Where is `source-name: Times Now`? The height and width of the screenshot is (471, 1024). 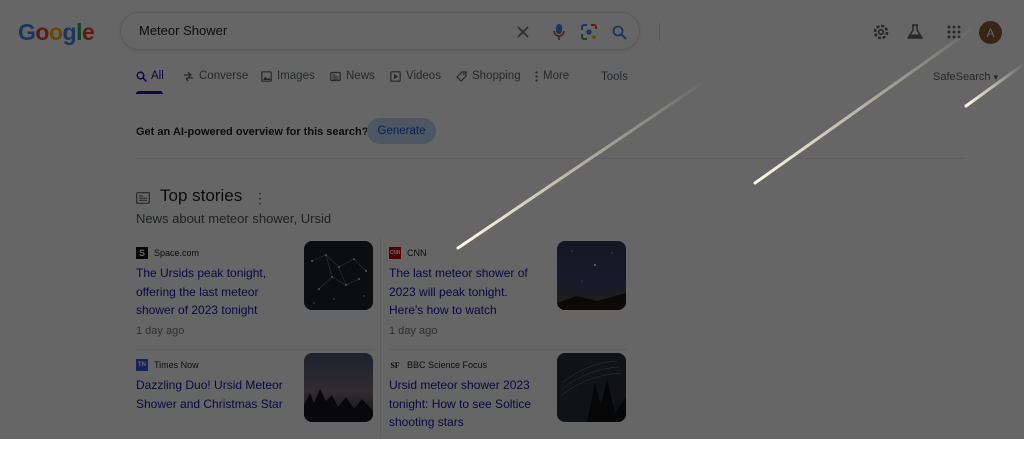 source-name: Times Now is located at coordinates (176, 365).